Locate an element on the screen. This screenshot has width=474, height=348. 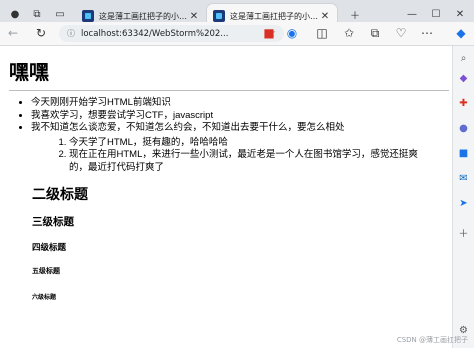
list-item: 今天学了HTML，挺有趣的，哈哈哈哈 is located at coordinates (251, 143).